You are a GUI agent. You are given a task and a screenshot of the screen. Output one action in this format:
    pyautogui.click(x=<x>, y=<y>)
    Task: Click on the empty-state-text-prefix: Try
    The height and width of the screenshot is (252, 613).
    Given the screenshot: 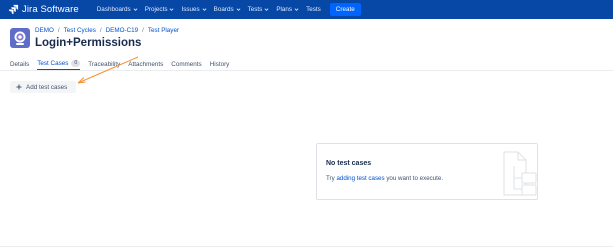 What is the action you would take?
    pyautogui.click(x=331, y=178)
    